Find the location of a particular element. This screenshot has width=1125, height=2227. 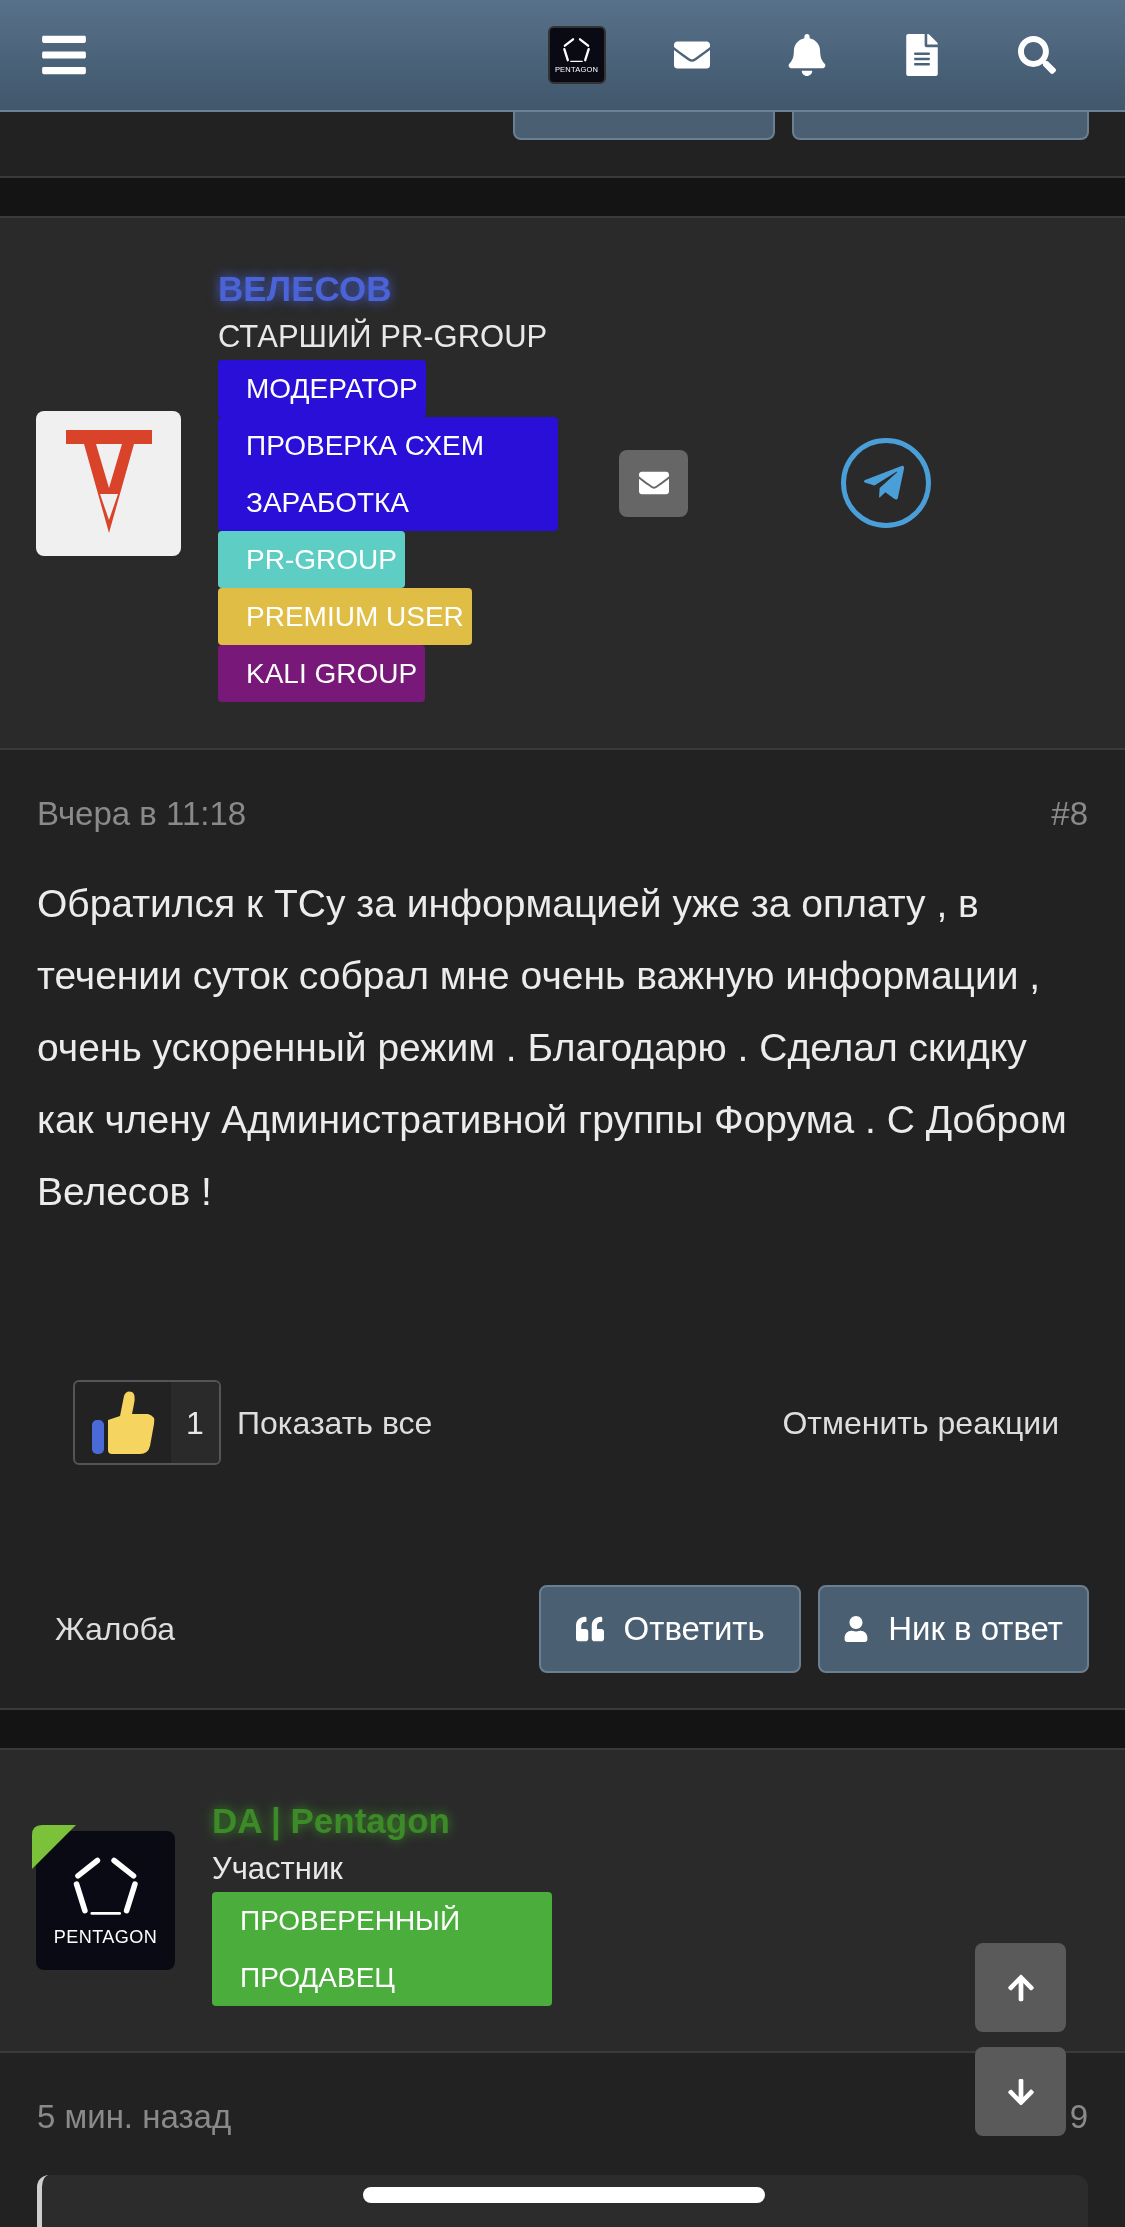

arrow-down-icon is located at coordinates (1020, 2091).